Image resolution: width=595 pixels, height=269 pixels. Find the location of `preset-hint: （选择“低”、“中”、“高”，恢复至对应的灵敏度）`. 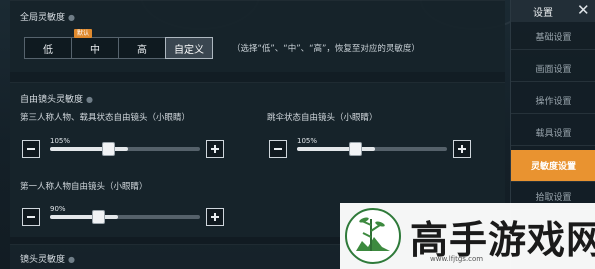

preset-hint: （选择“低”、“中”、“高”，恢复至对应的灵敏度） is located at coordinates (326, 49).